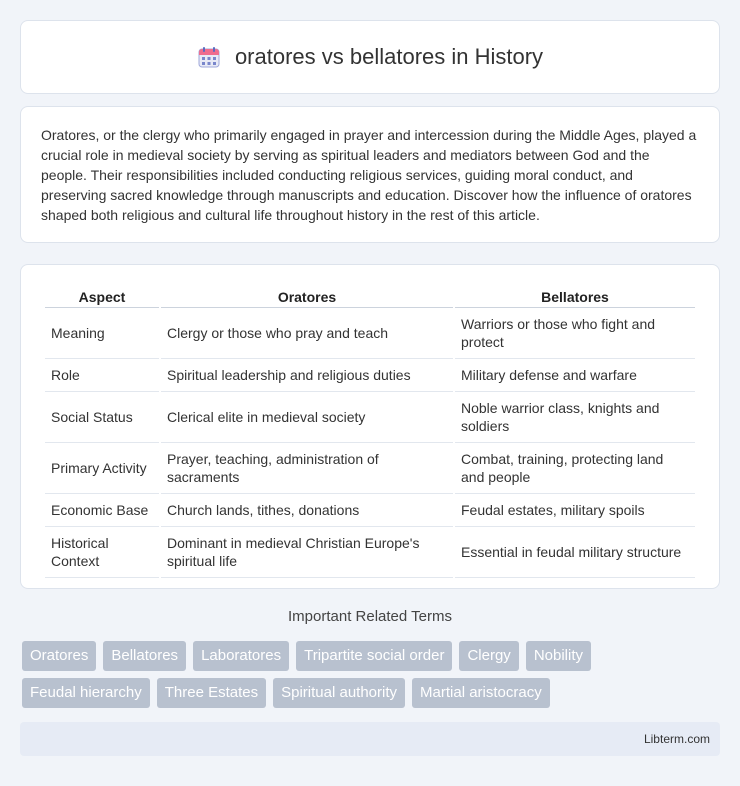 The image size is (740, 786). What do you see at coordinates (307, 417) in the screenshot?
I see `table-cell: Clerical elite in medieval society` at bounding box center [307, 417].